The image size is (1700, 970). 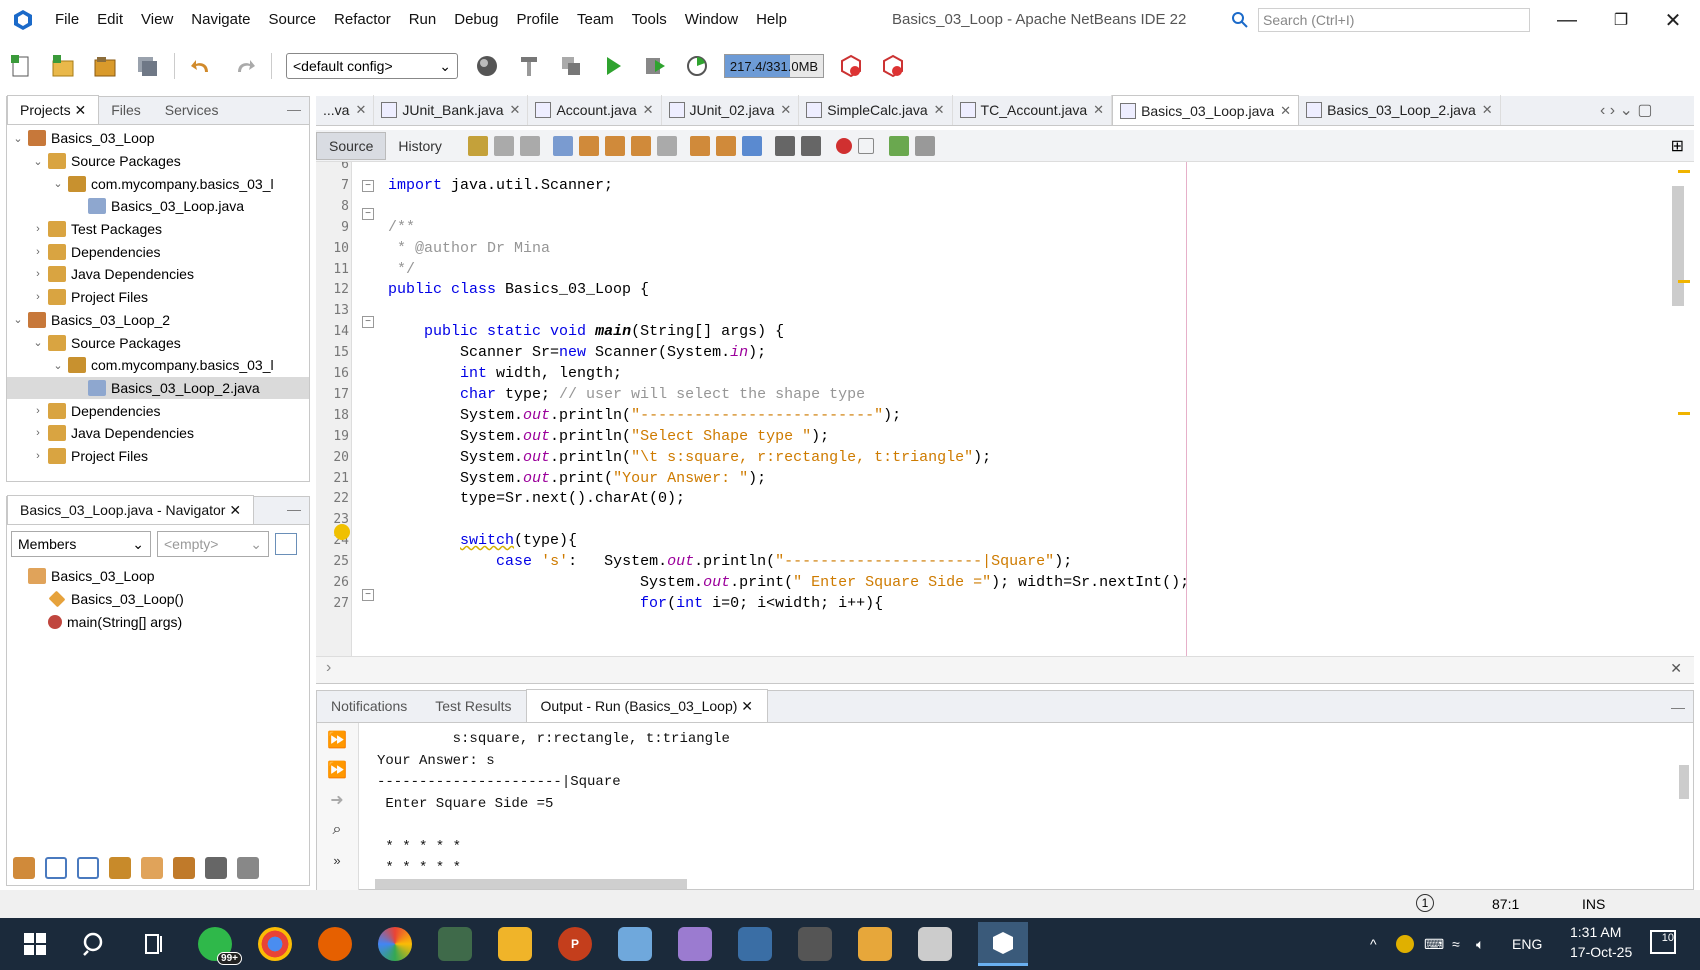 I want to click on run-icon, so click(x=613, y=66).